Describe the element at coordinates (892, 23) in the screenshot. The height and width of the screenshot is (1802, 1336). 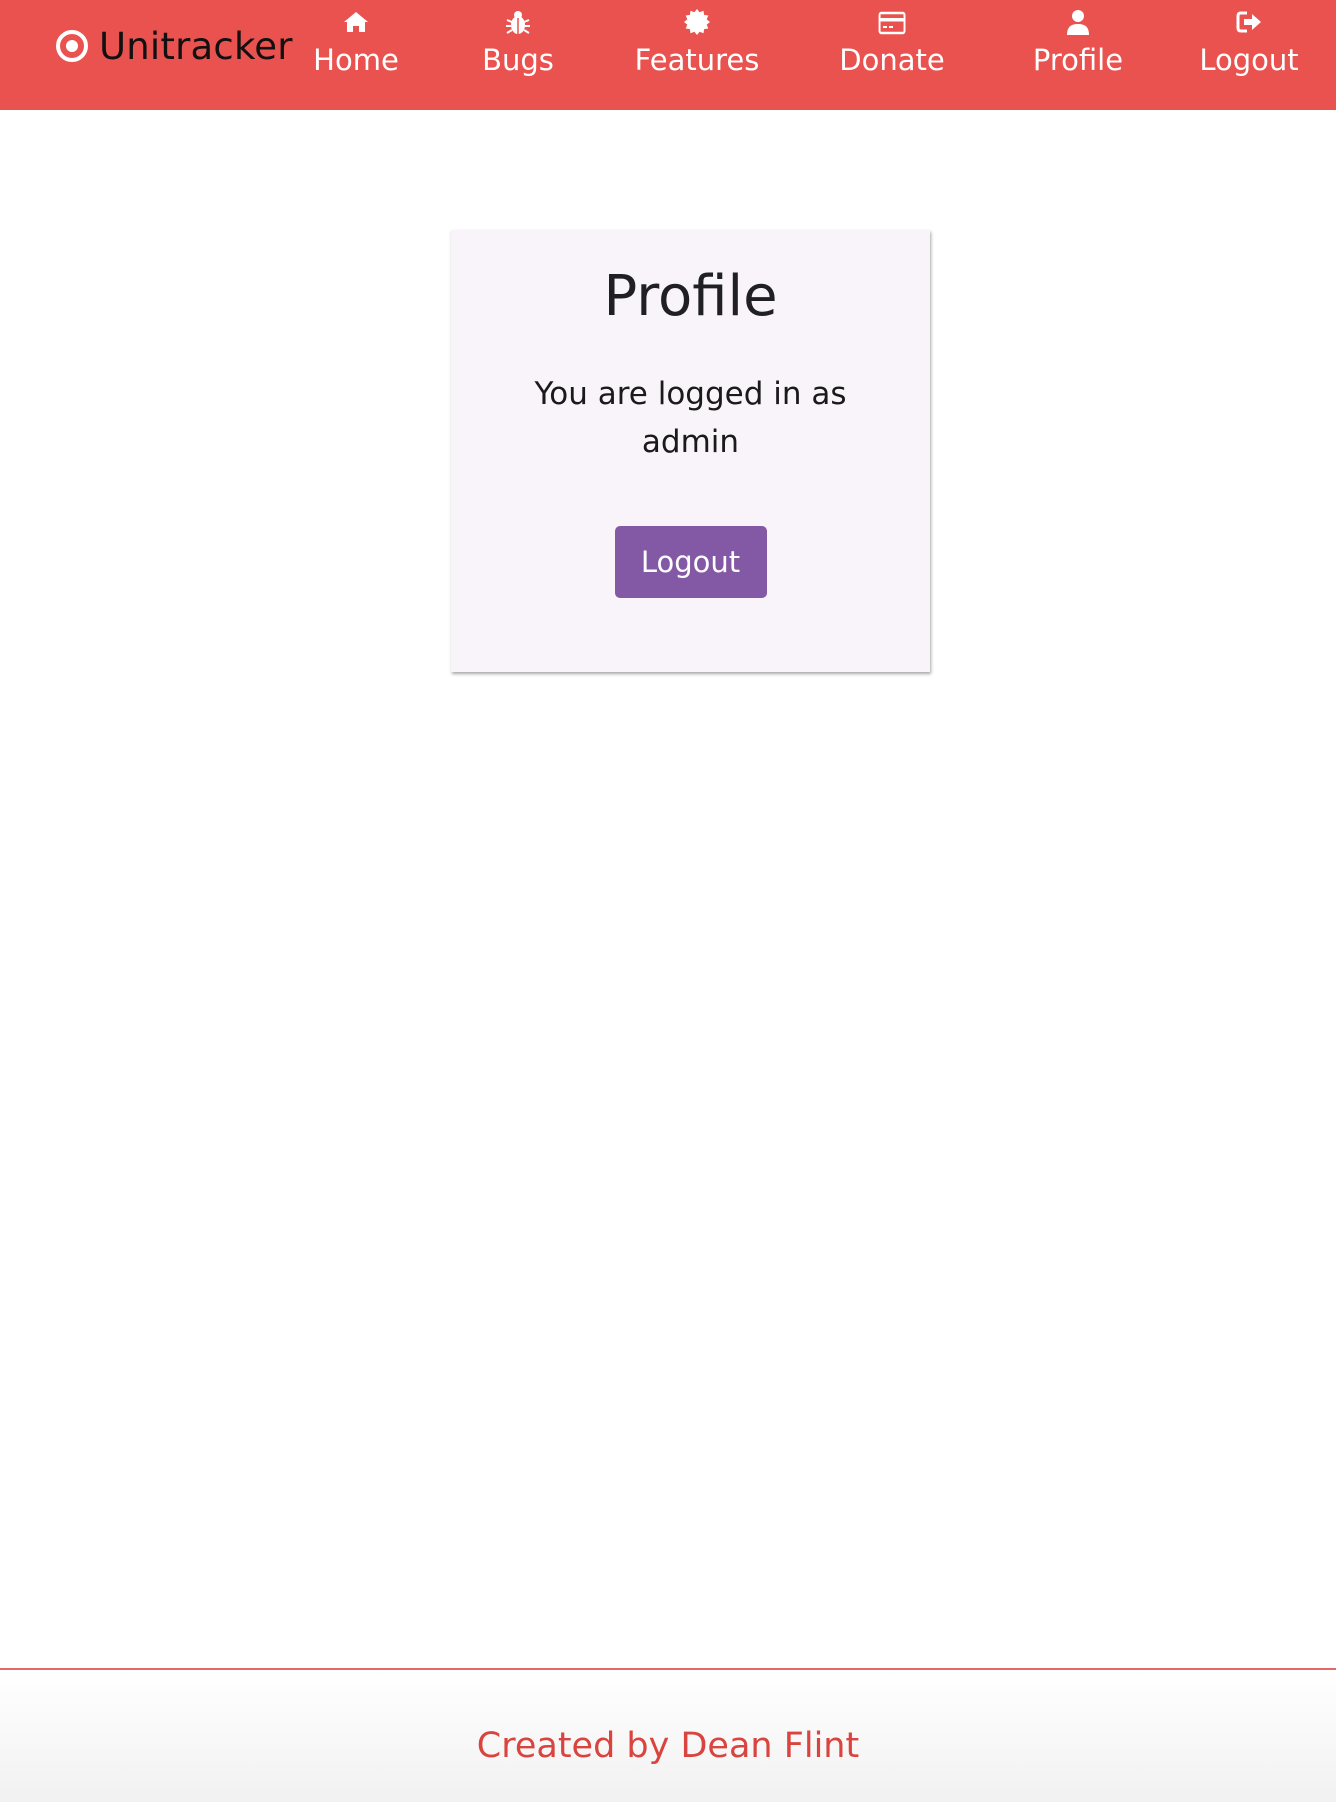
I see `credit-card-icon` at that location.